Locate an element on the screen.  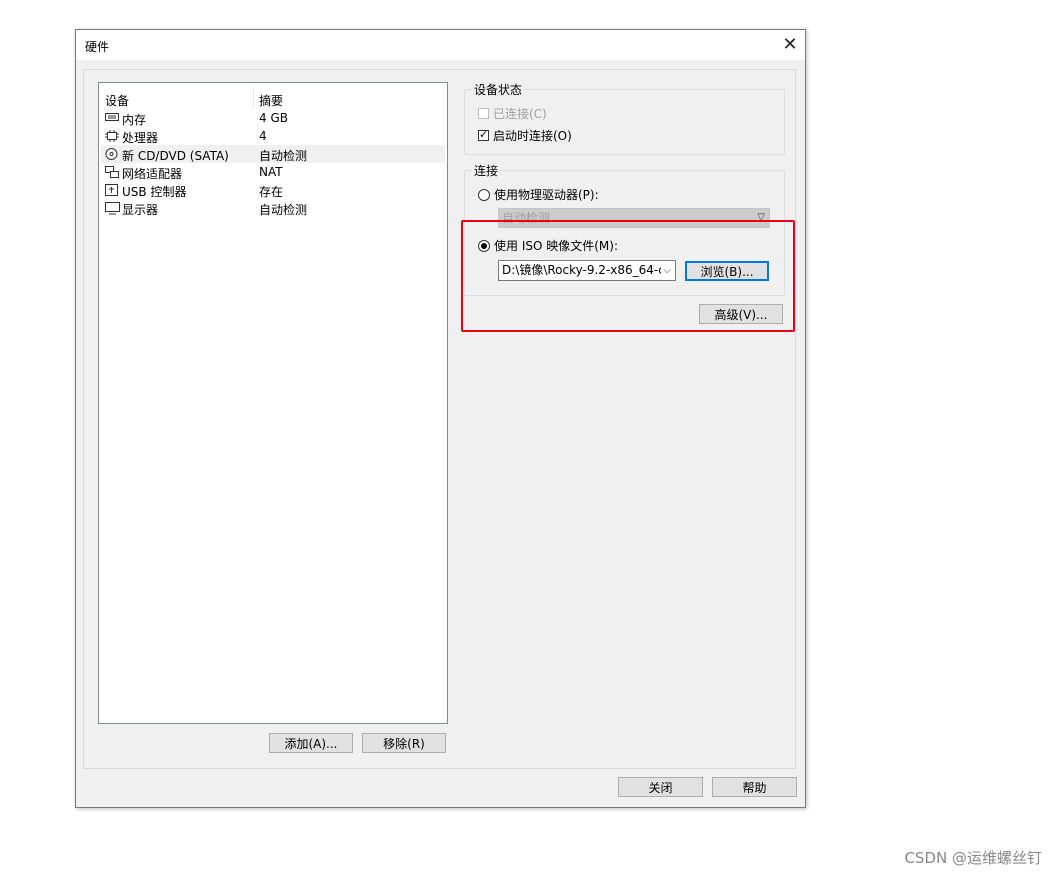
checkmark-icon: ✓ is located at coordinates (484, 134).